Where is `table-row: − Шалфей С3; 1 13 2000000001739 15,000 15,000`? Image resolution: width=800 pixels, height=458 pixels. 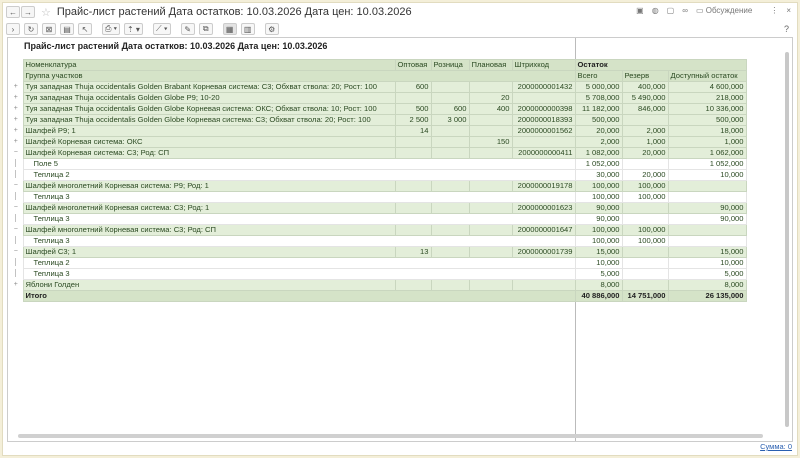
table-row: − Шалфей С3; 1 13 2000000001739 15,000 15,000 is located at coordinates (378, 252).